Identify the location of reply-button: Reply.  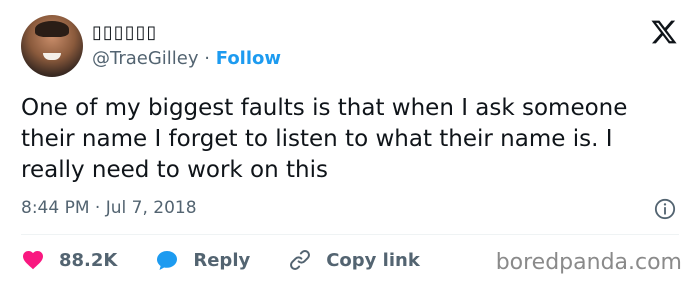
(202, 260).